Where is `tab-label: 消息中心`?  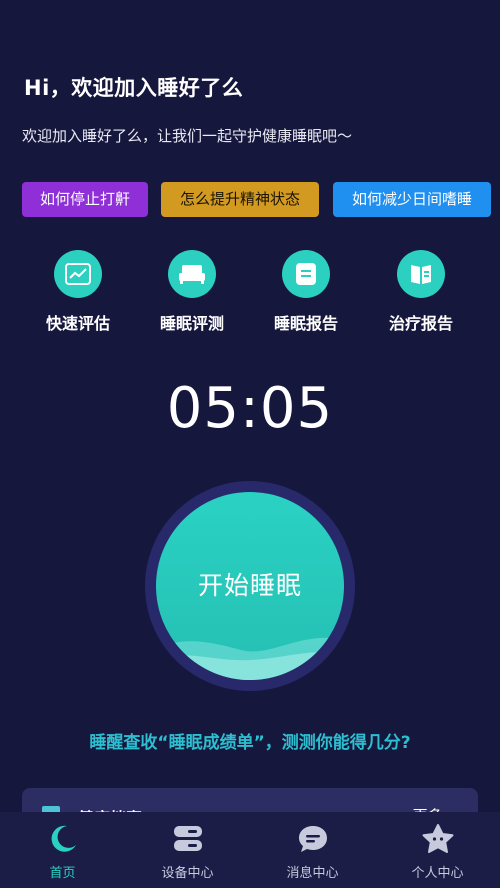
tab-label: 消息中心 is located at coordinates (312, 873).